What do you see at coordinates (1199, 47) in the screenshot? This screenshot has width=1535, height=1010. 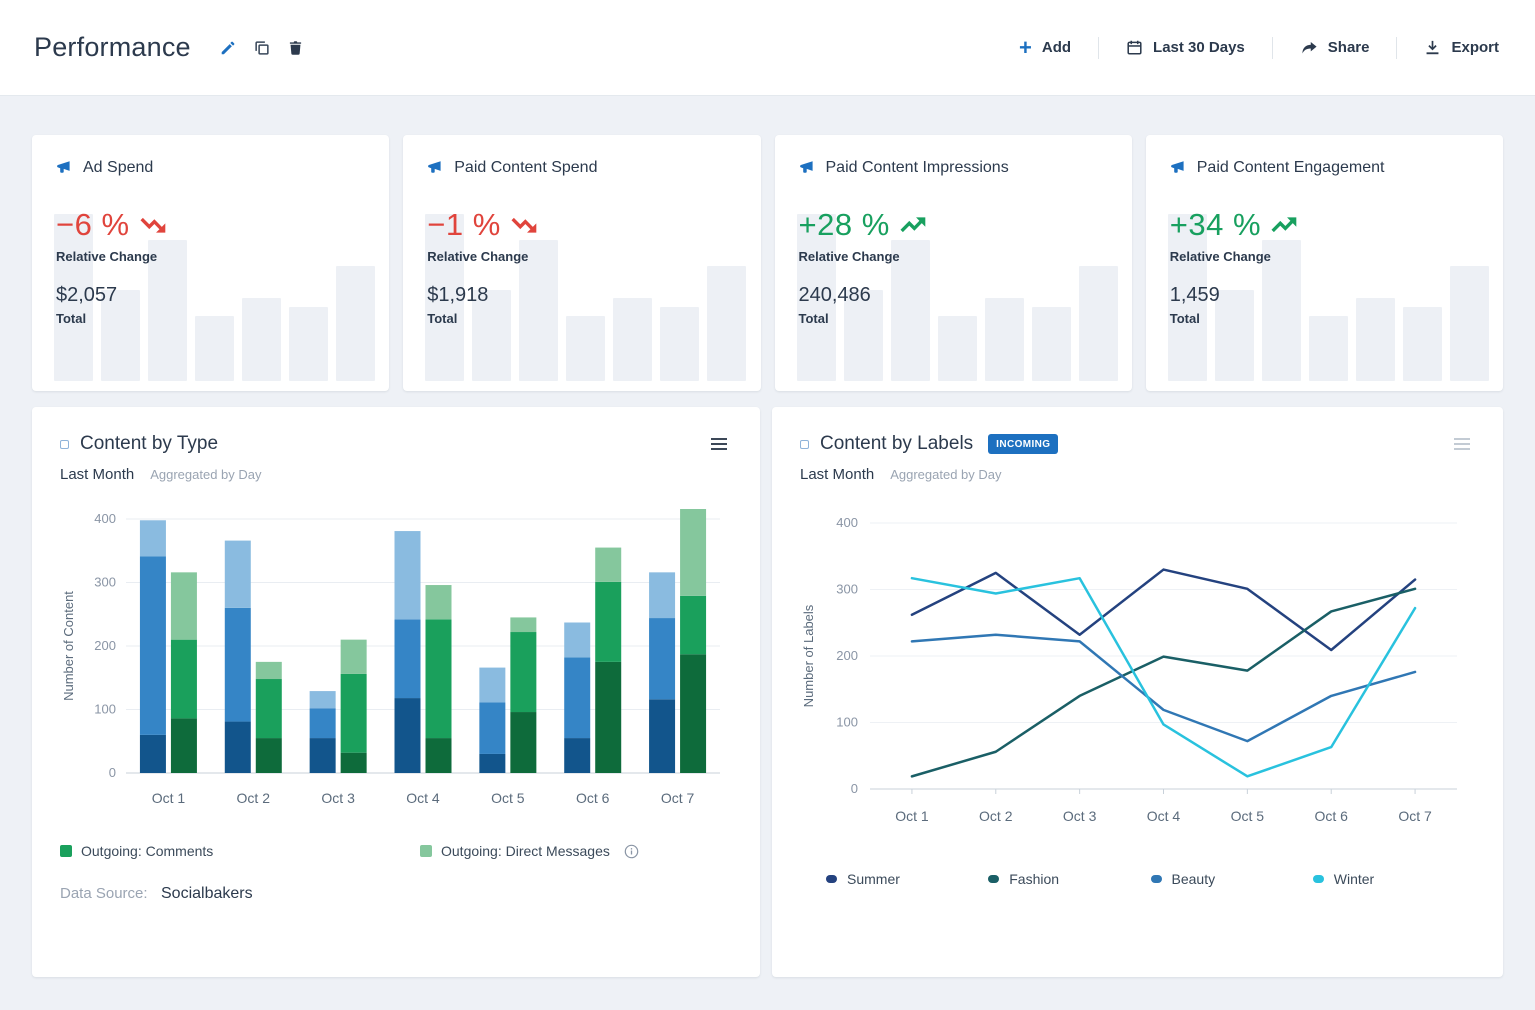 I see `date-range-label: Last 30 Days` at bounding box center [1199, 47].